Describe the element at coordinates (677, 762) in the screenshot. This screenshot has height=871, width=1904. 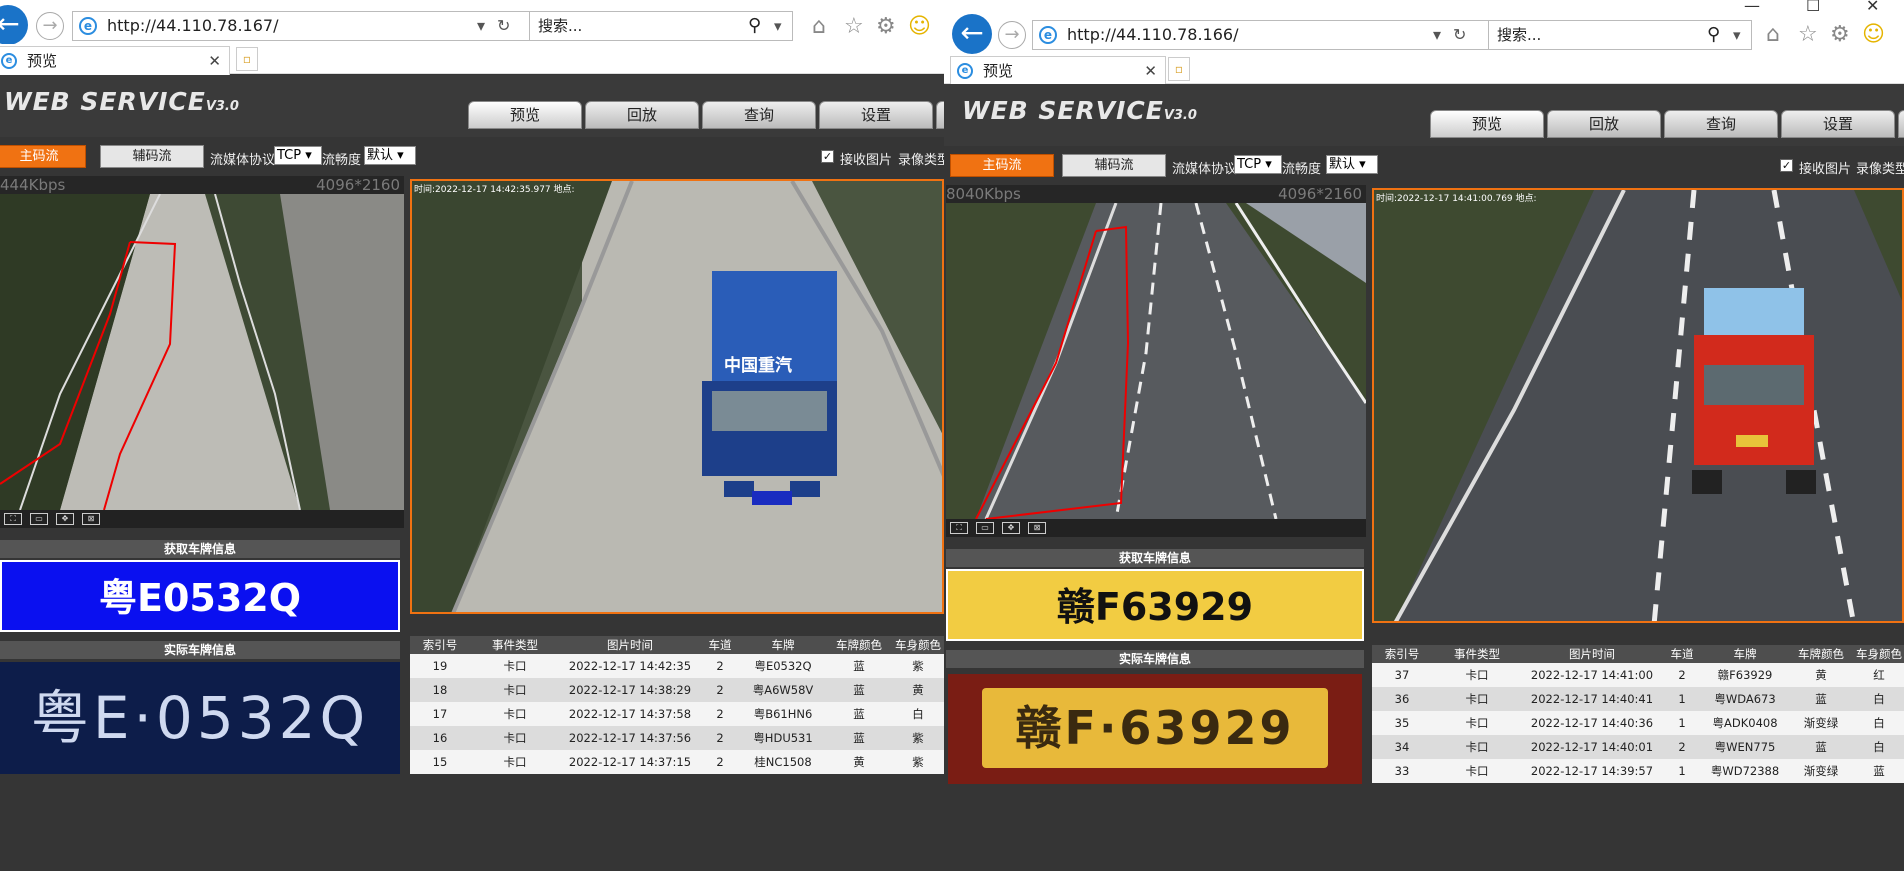
I see `table-row: 15 卡口 2022-12-17 14:37:15 2 桂NC1508 黄 紫` at that location.